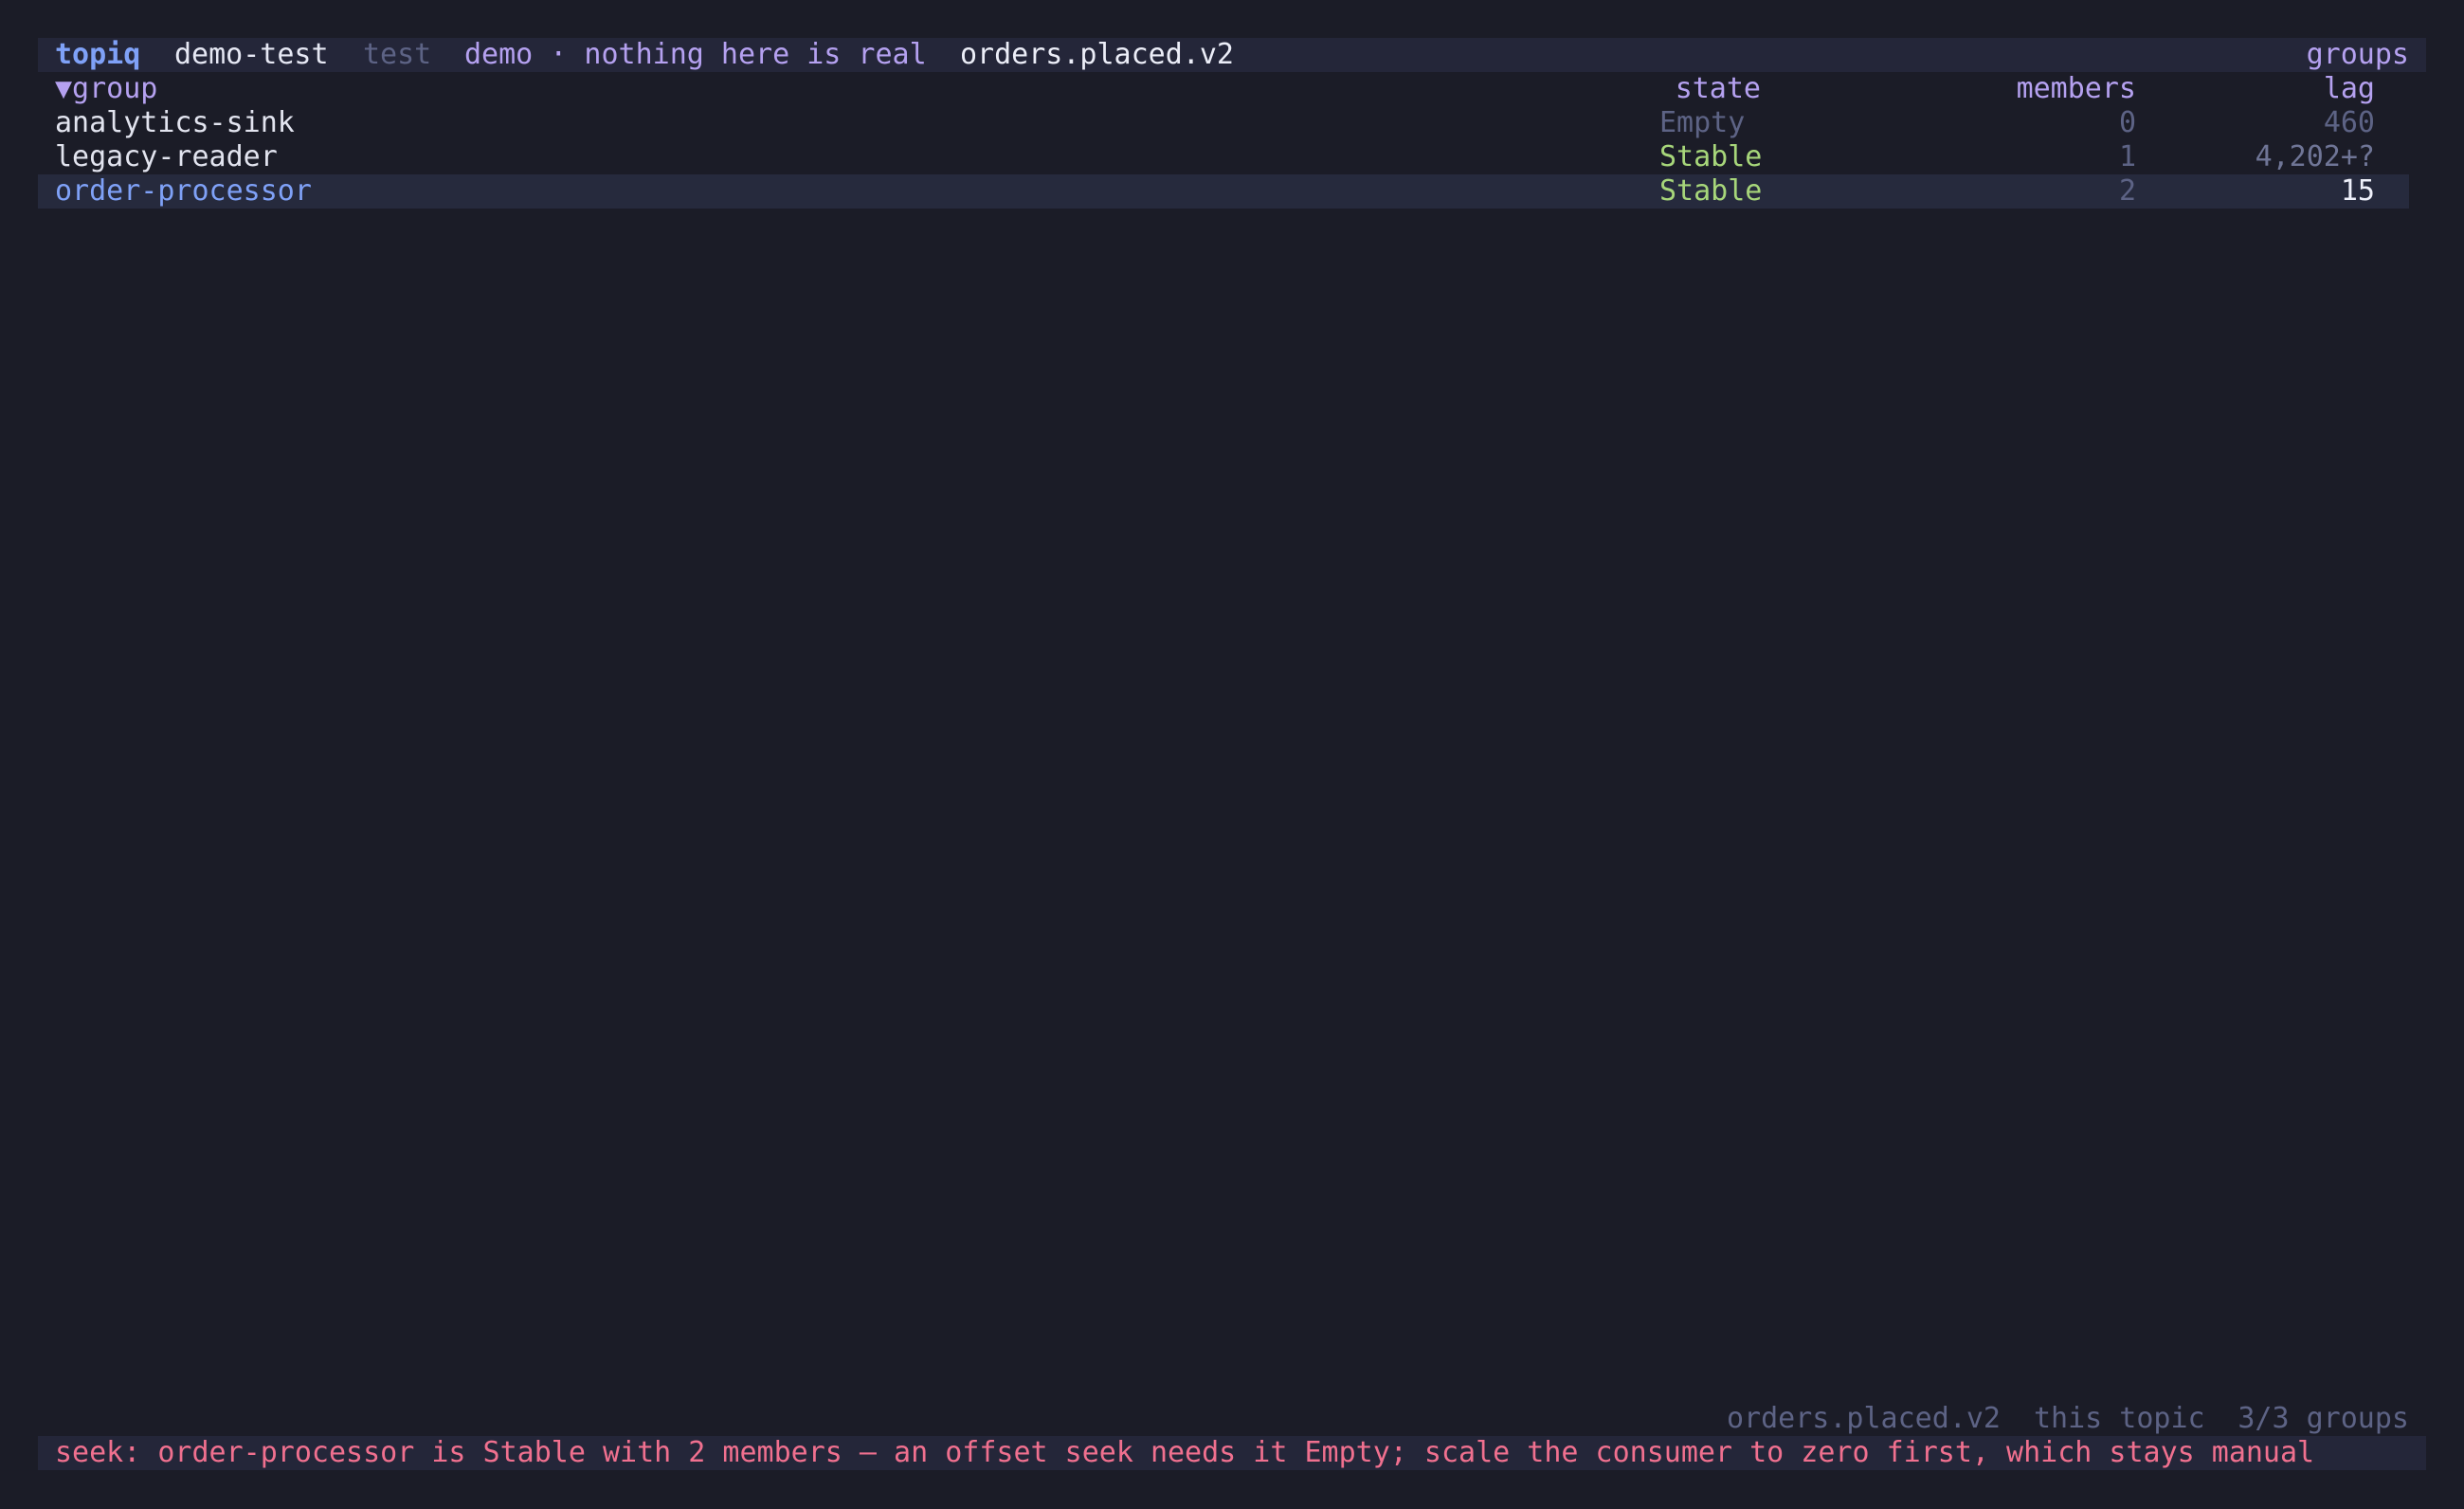  Describe the element at coordinates (2127, 191) in the screenshot. I see `group-members: 2` at that location.